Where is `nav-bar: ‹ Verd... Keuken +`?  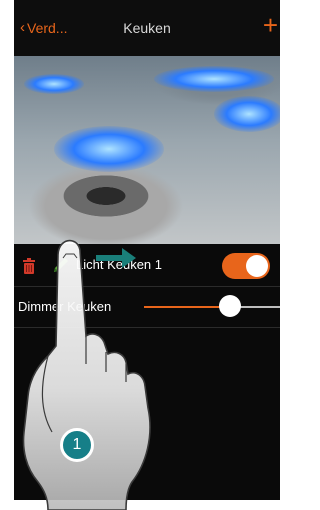
nav-bar: ‹ Verd... Keuken + is located at coordinates (147, 28).